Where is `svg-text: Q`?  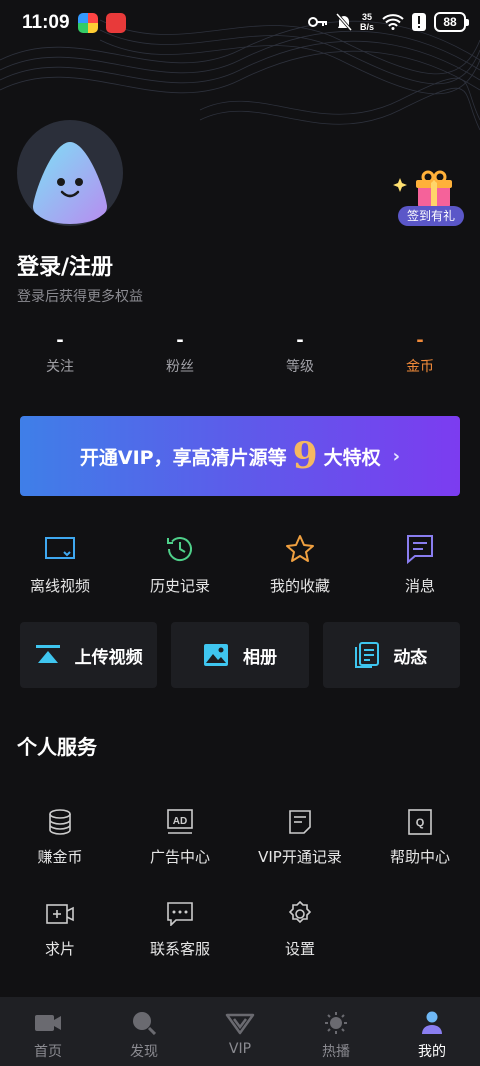 svg-text: Q is located at coordinates (420, 823).